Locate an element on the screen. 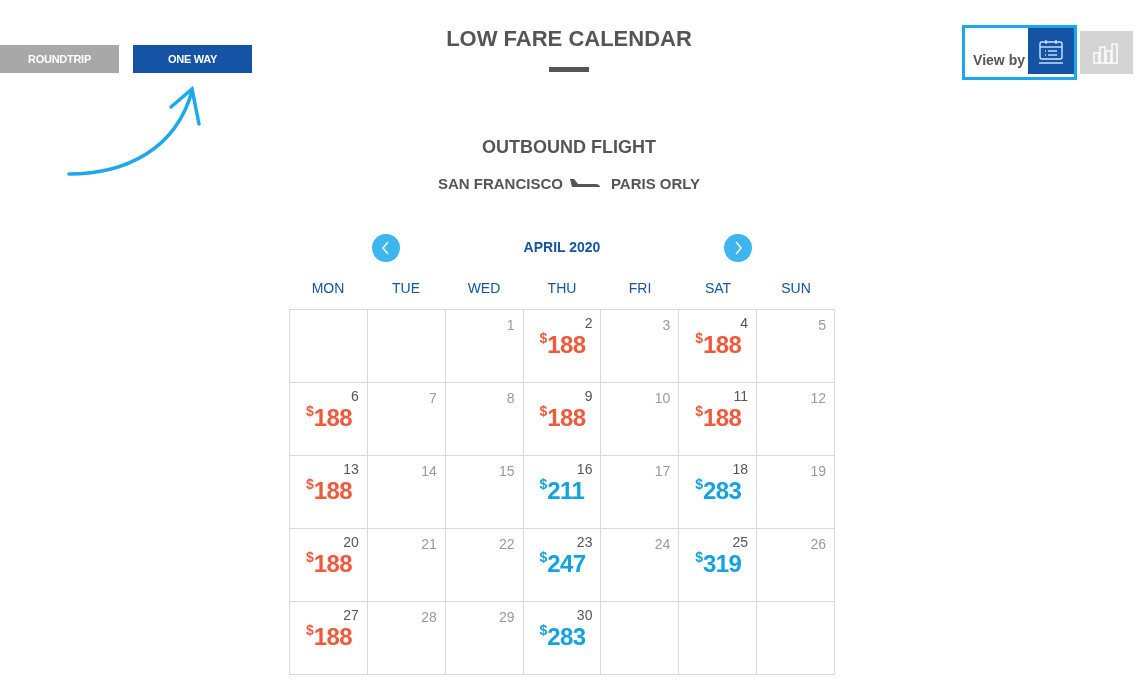 This screenshot has width=1138, height=694. day-number: 22 is located at coordinates (507, 544).